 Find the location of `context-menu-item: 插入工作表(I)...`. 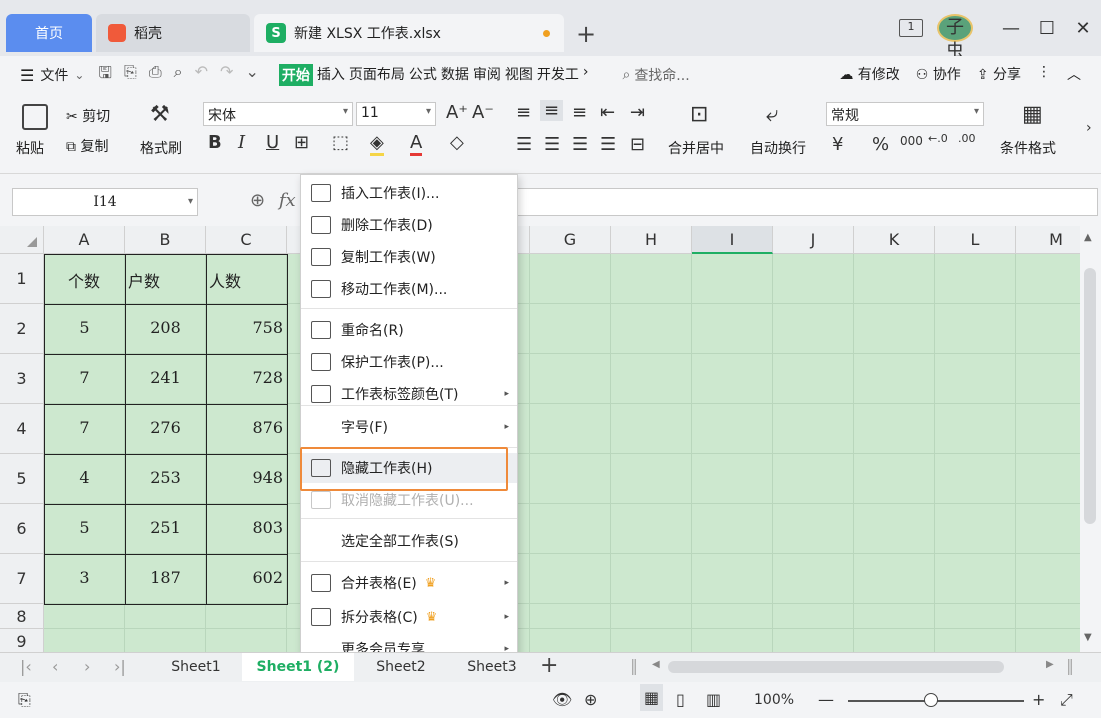

context-menu-item: 插入工作表(I)... is located at coordinates (409, 193).